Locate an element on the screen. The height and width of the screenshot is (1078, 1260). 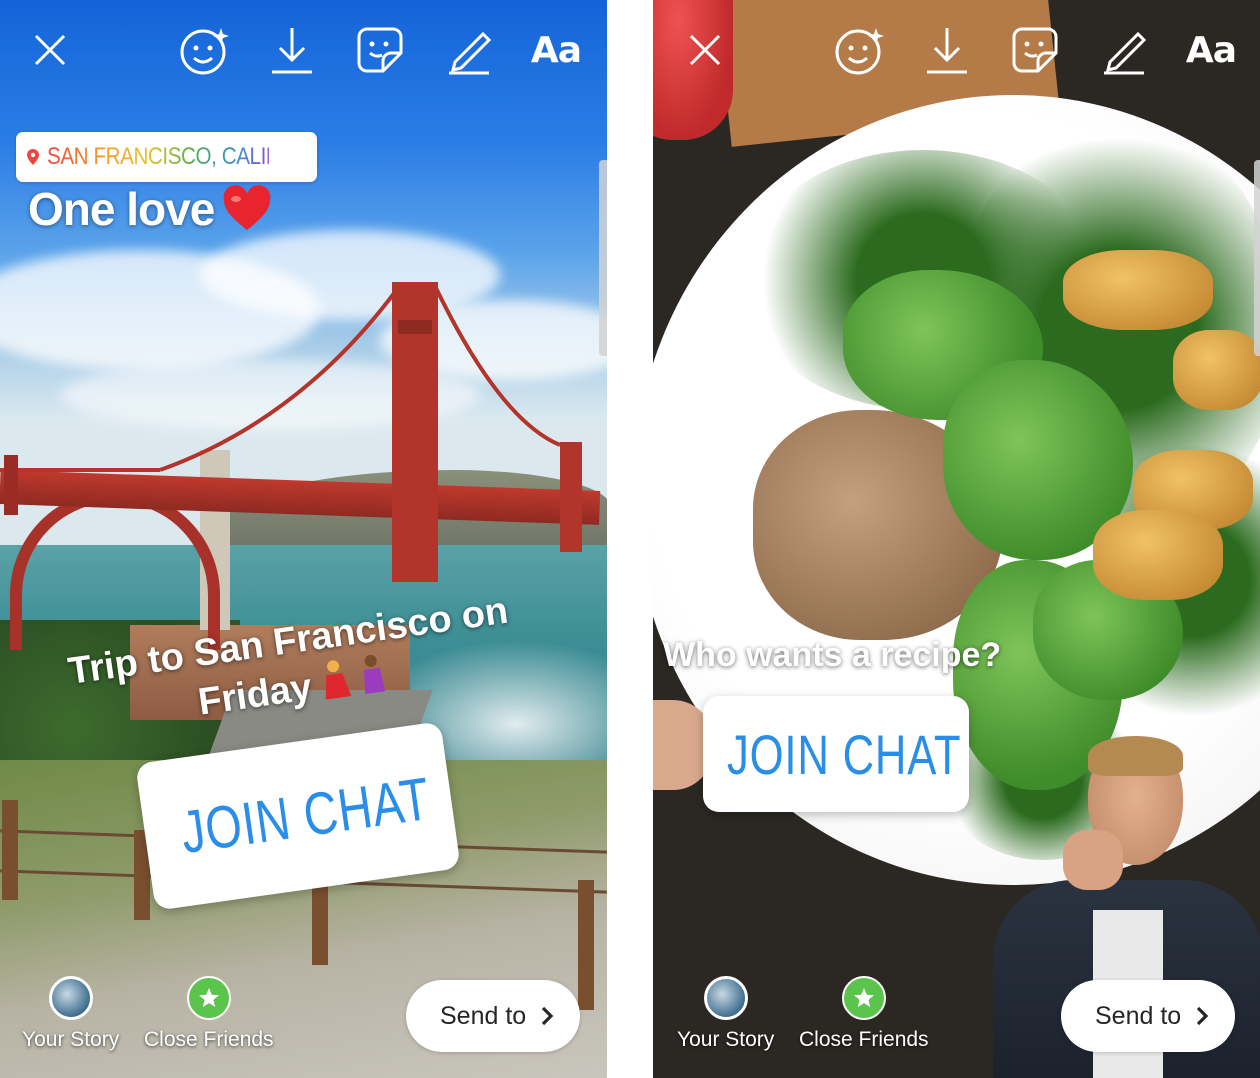
location-pin-icon is located at coordinates (33, 157).